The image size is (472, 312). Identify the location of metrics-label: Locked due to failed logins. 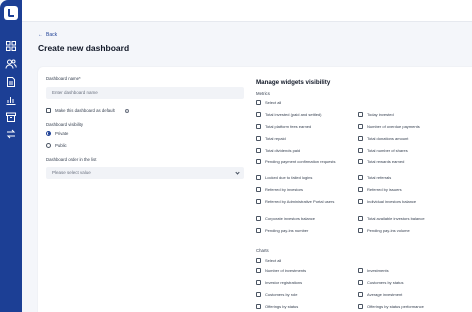
(289, 177).